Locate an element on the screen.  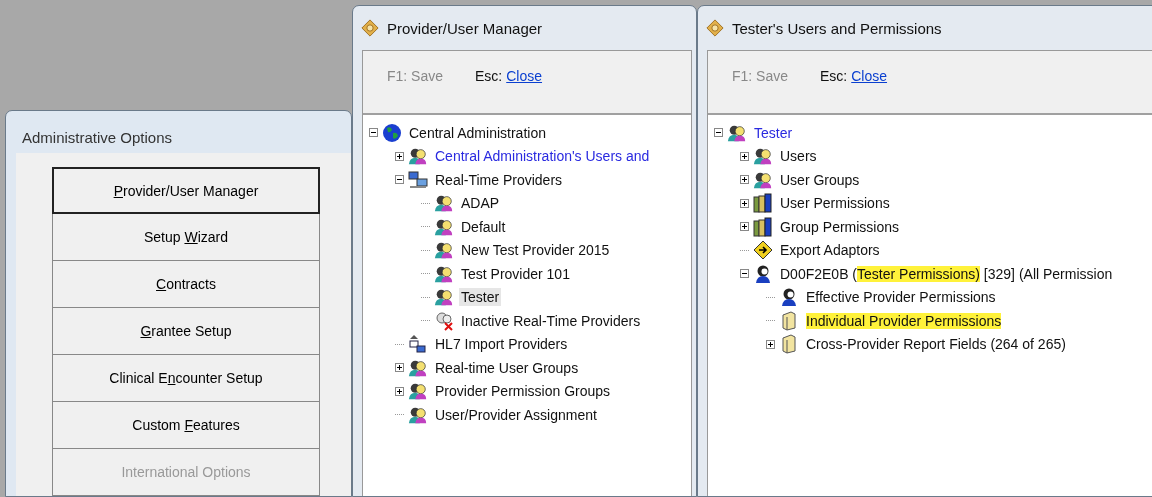
option-button: Provider/User Manager is located at coordinates (186, 190).